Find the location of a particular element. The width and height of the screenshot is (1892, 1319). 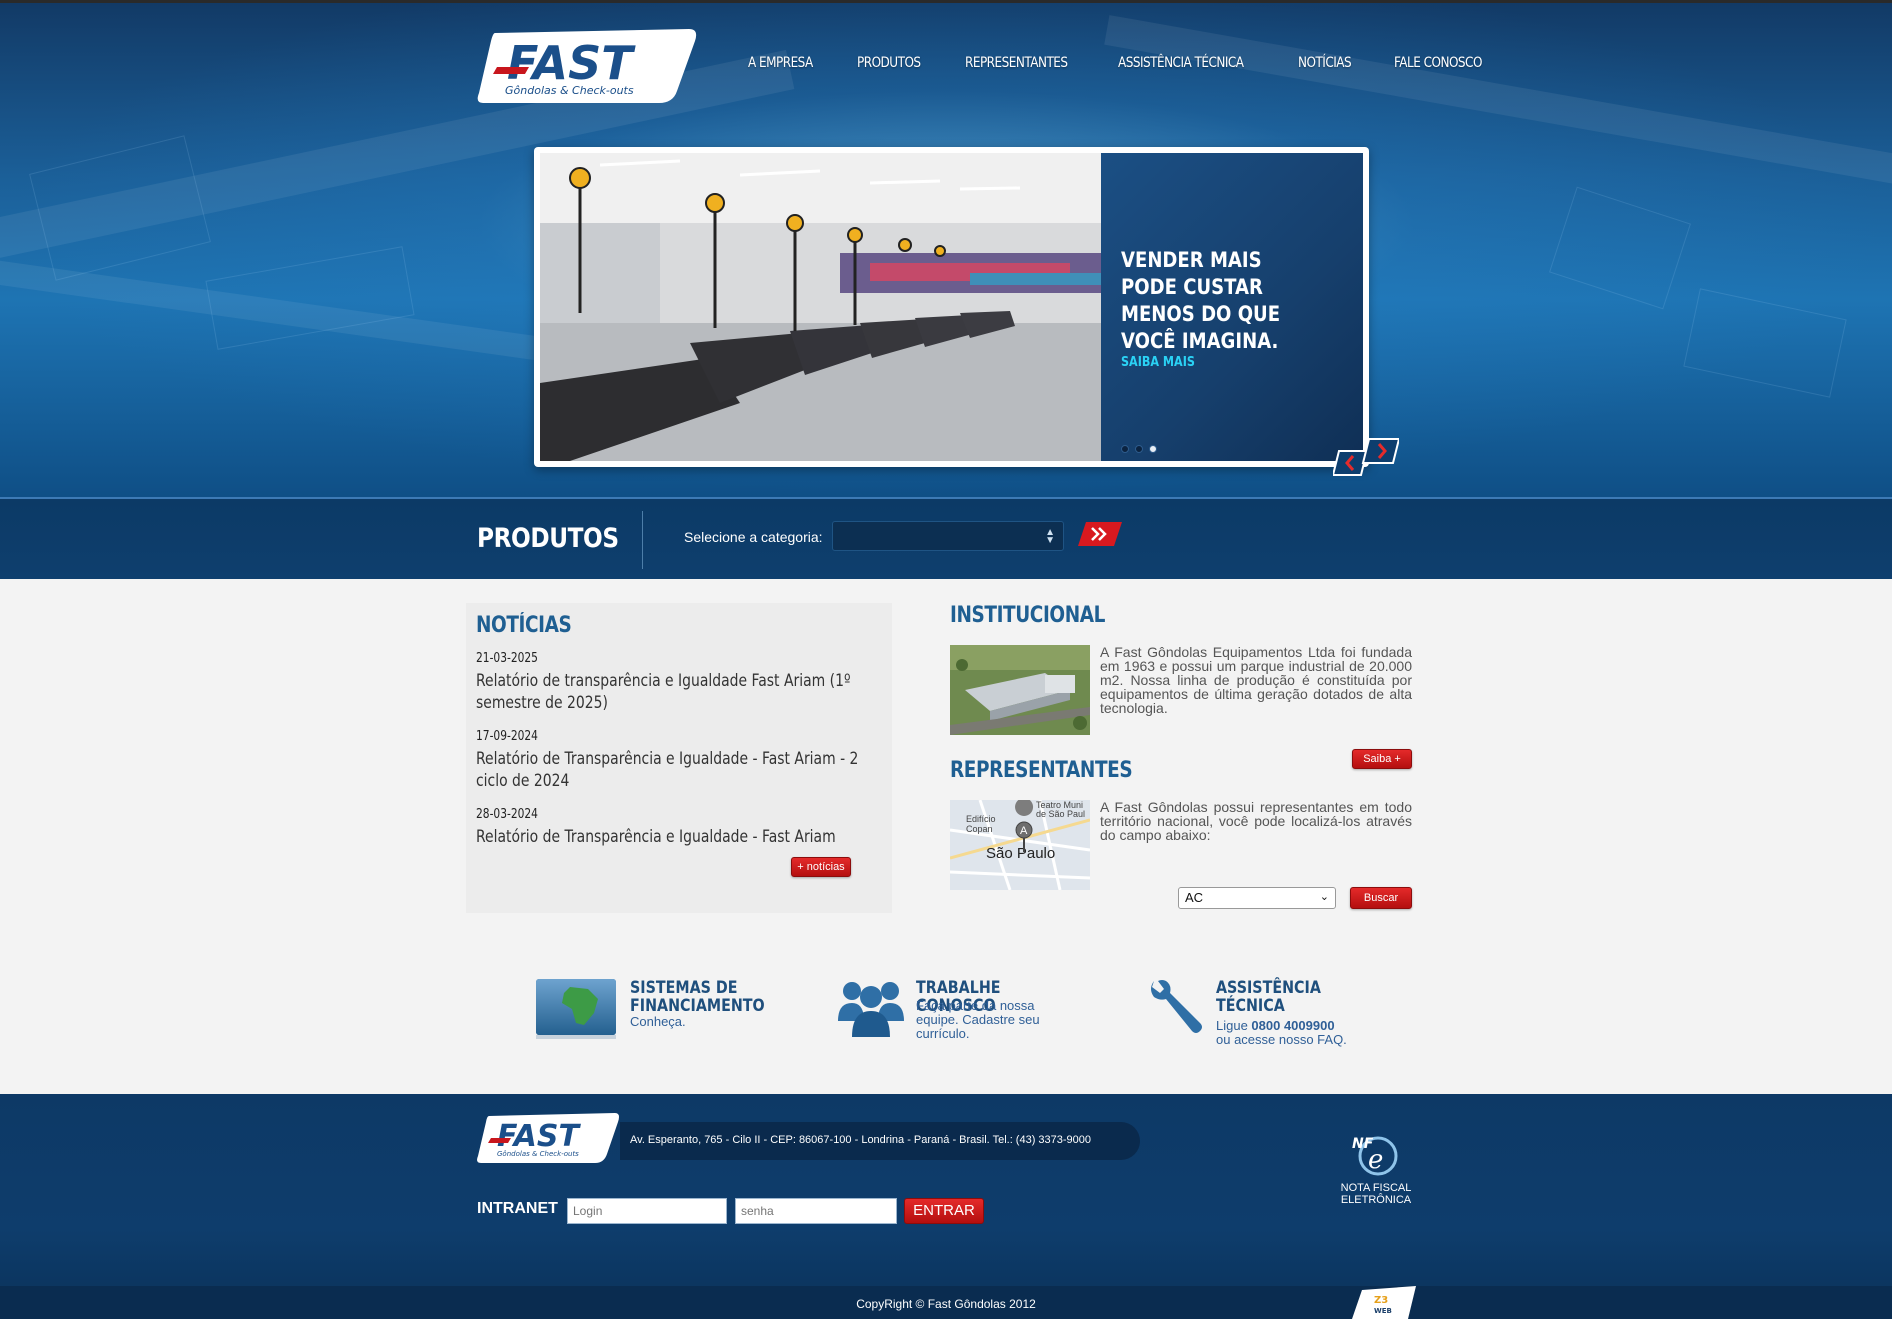

developer-logo-text: Z3 is located at coordinates (1381, 1300).